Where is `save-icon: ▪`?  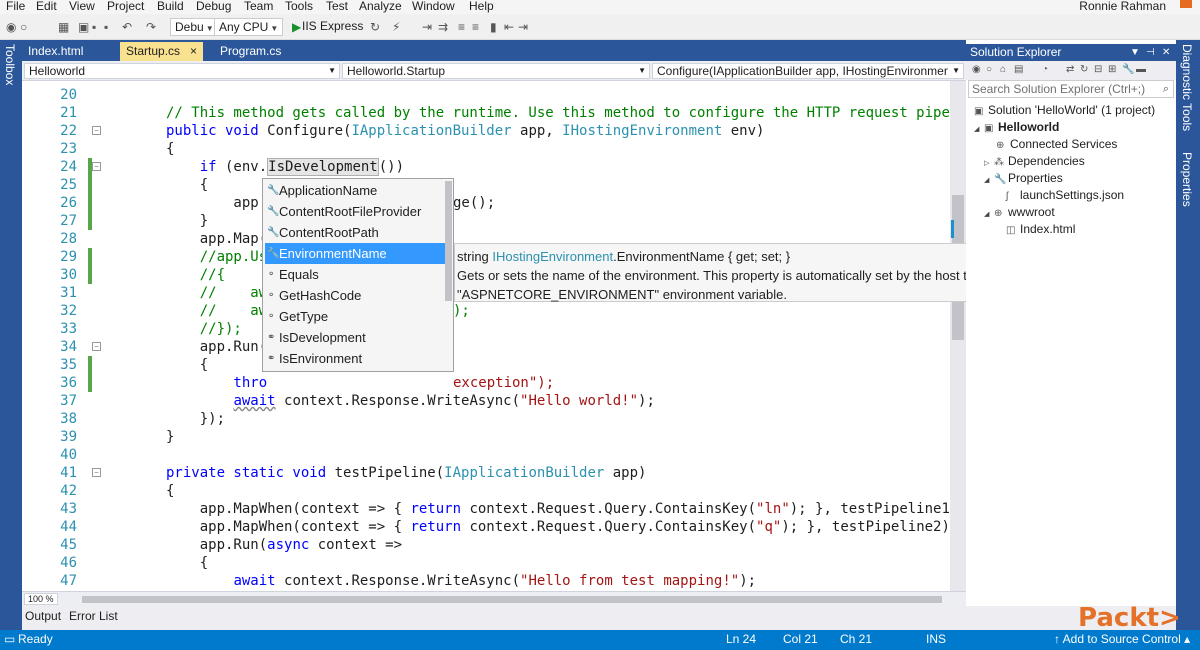 save-icon: ▪ is located at coordinates (94, 27).